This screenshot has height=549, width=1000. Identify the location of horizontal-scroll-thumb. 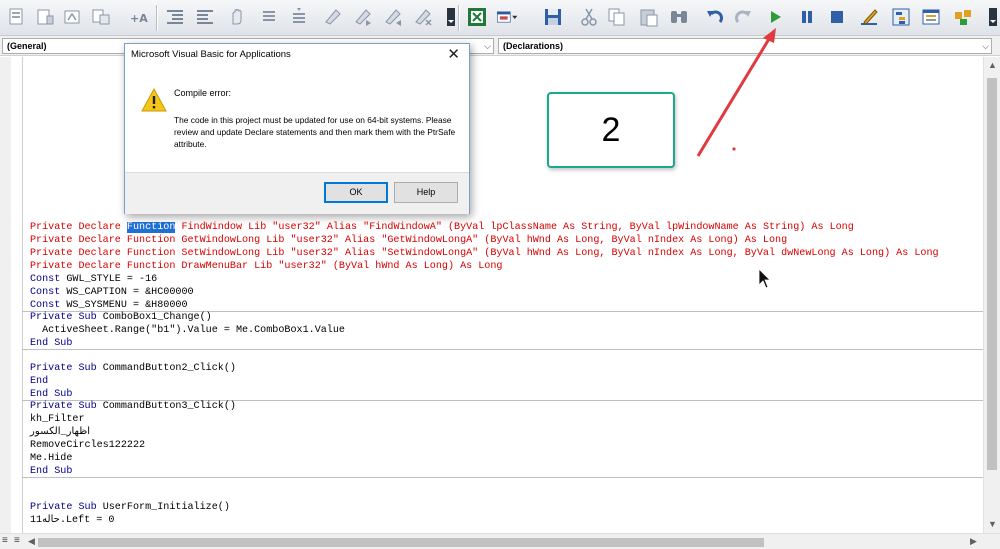
(401, 542).